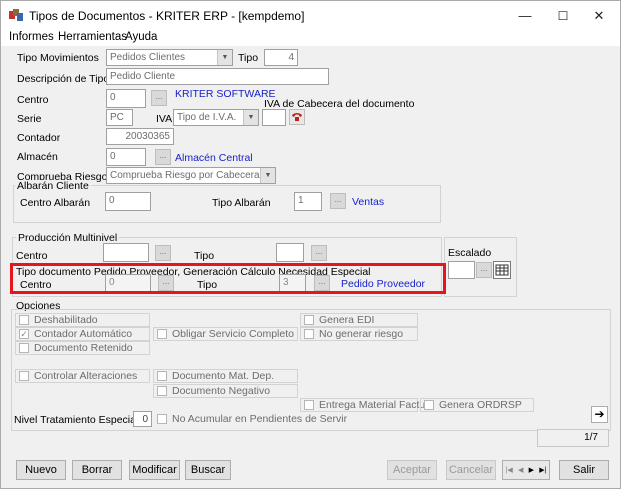  Describe the element at coordinates (58, 58) in the screenshot. I see `tipo-movimientos-label: Tipo Movimientos` at that location.